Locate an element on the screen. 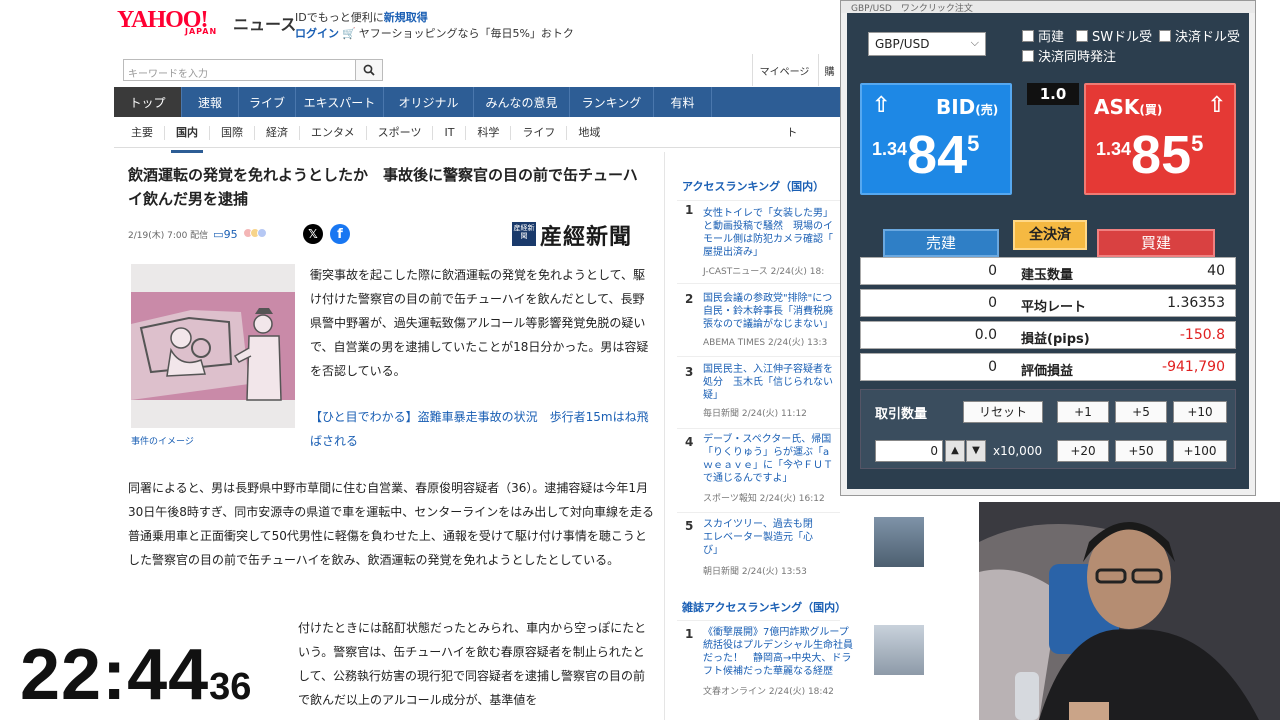  search-icon is located at coordinates (369, 70).